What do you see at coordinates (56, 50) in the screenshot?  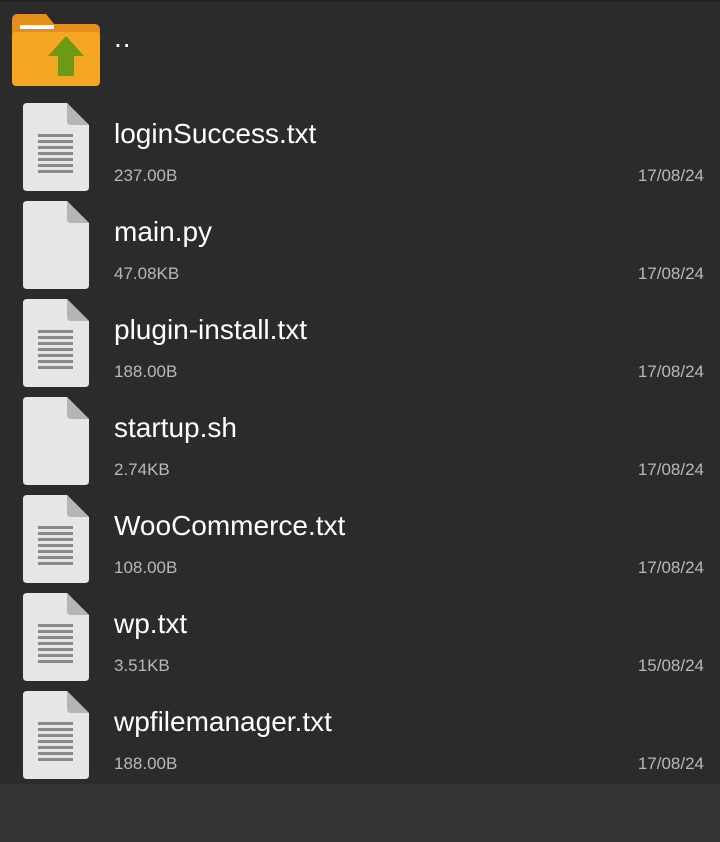 I see `folder-up-icon` at bounding box center [56, 50].